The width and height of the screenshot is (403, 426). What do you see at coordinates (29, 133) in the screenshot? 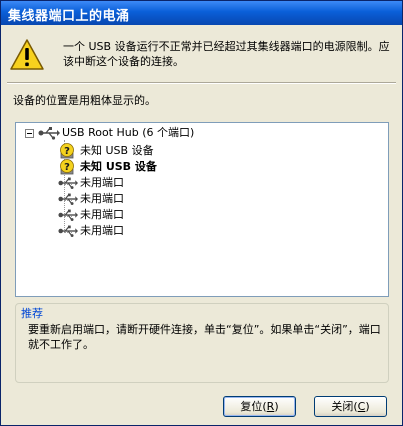
I see `collapse-expander` at bounding box center [29, 133].